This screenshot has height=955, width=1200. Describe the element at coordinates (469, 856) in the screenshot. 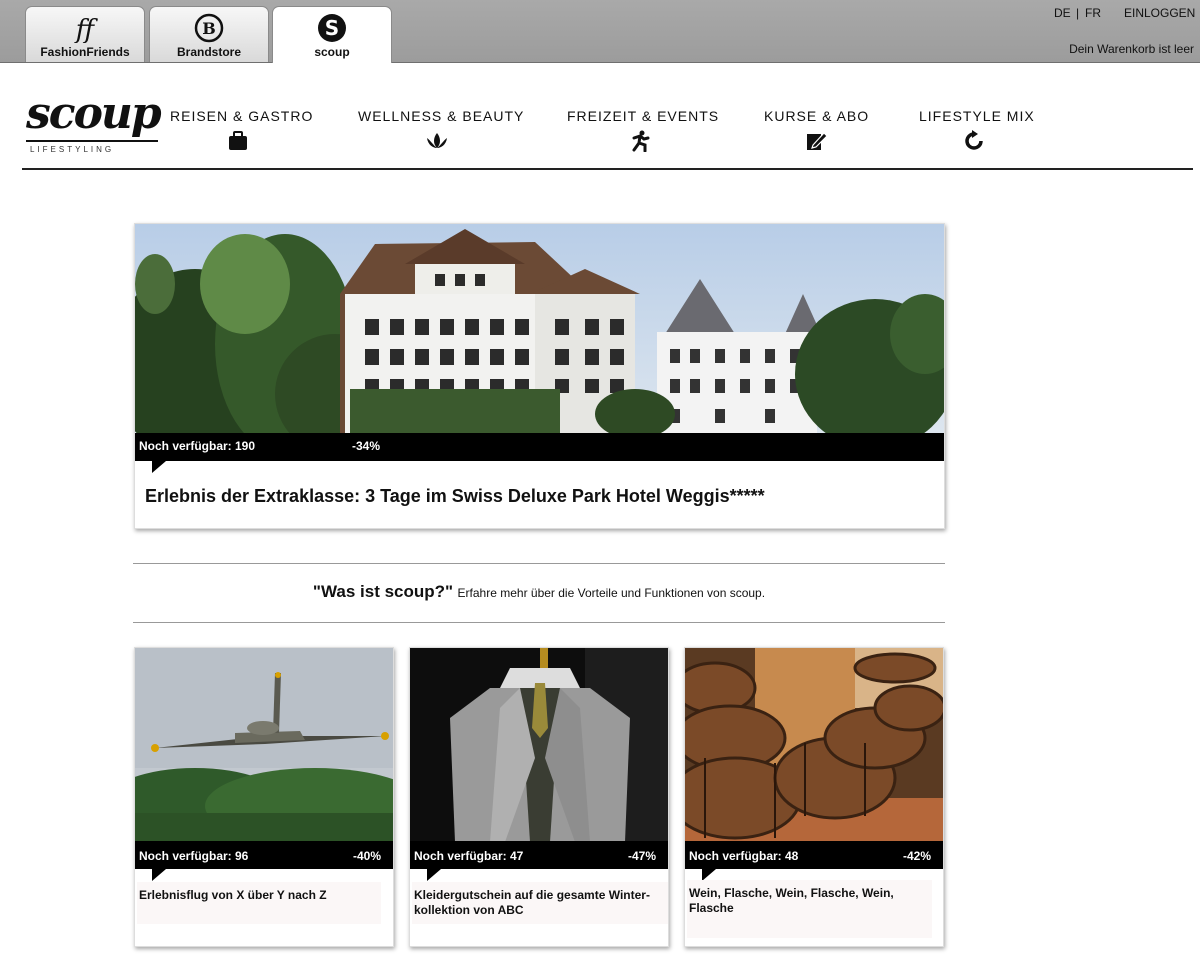

I see `availability-label: Noch verfügbar: 47` at that location.